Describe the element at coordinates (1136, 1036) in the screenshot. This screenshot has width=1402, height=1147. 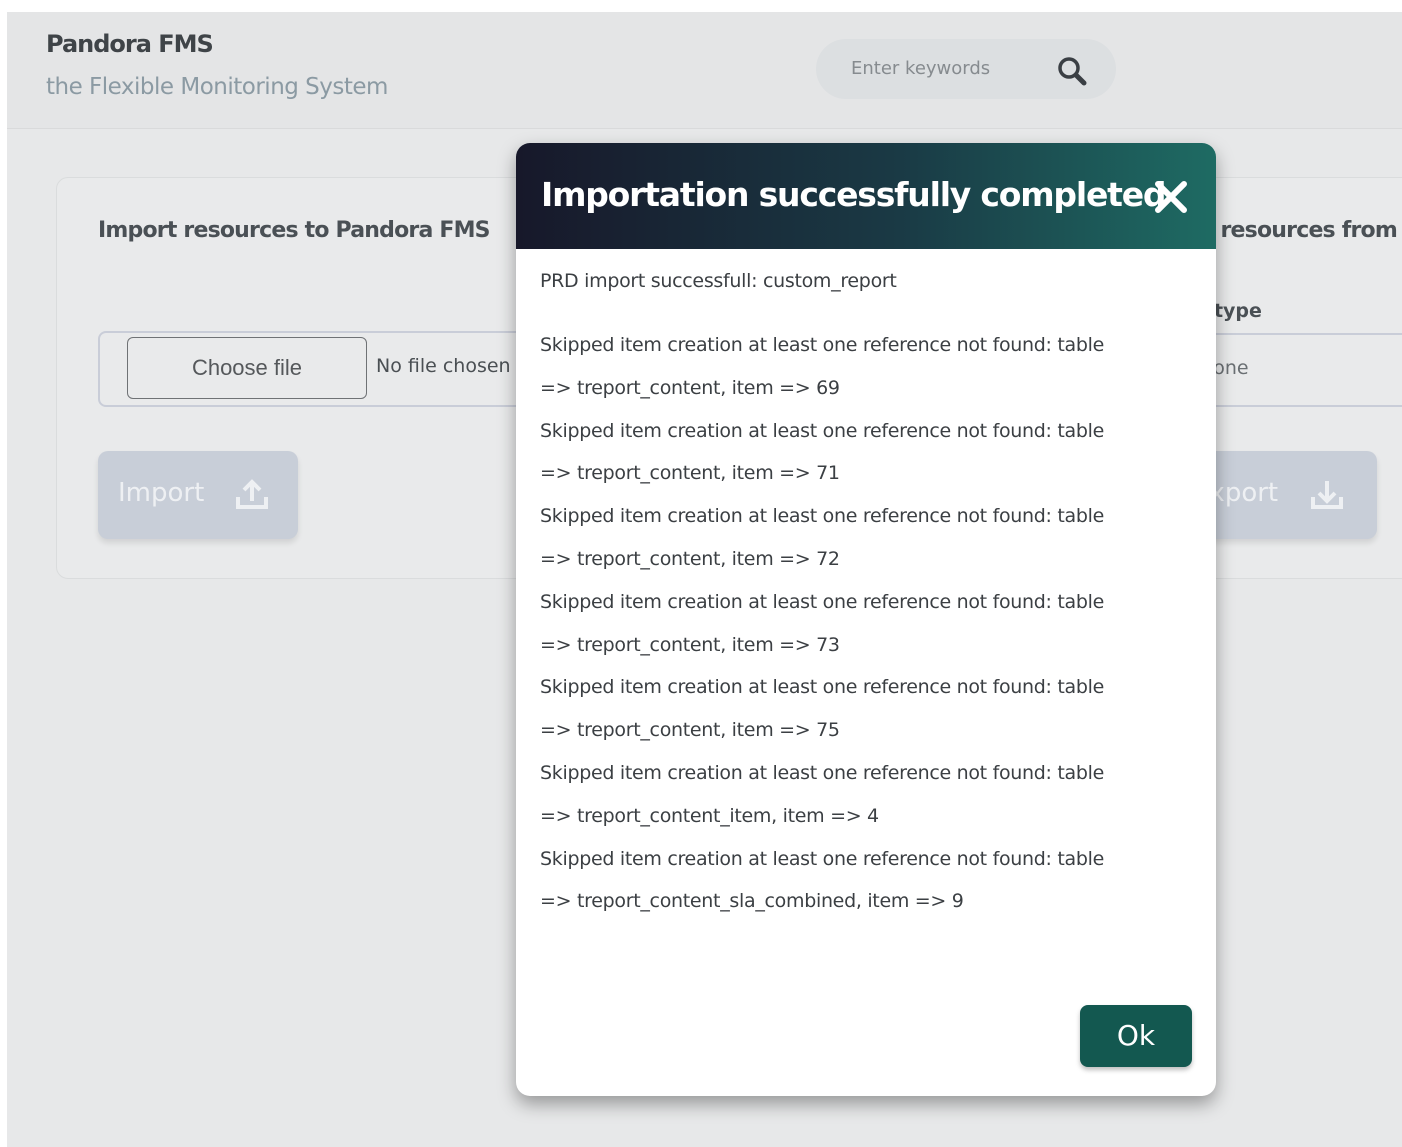
I see `ok-button: Ok` at that location.